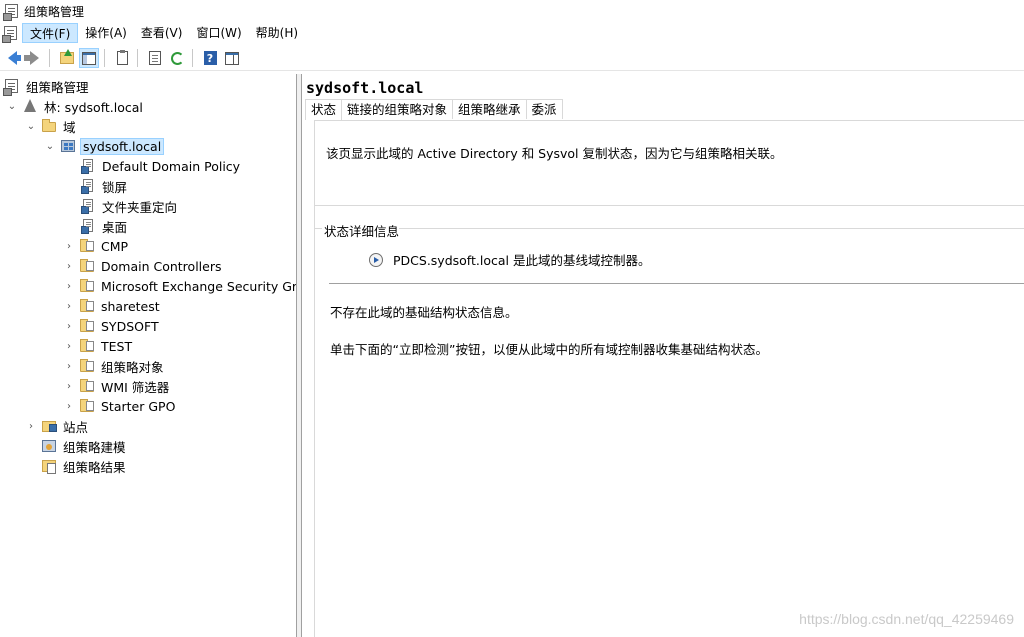 The height and width of the screenshot is (637, 1024). I want to click on group-border, so click(711, 228).